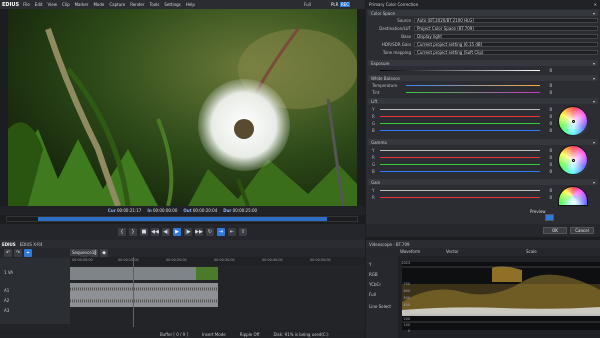 The image size is (600, 338). Describe the element at coordinates (8, 253) in the screenshot. I see `undo-icon: ↶` at that location.